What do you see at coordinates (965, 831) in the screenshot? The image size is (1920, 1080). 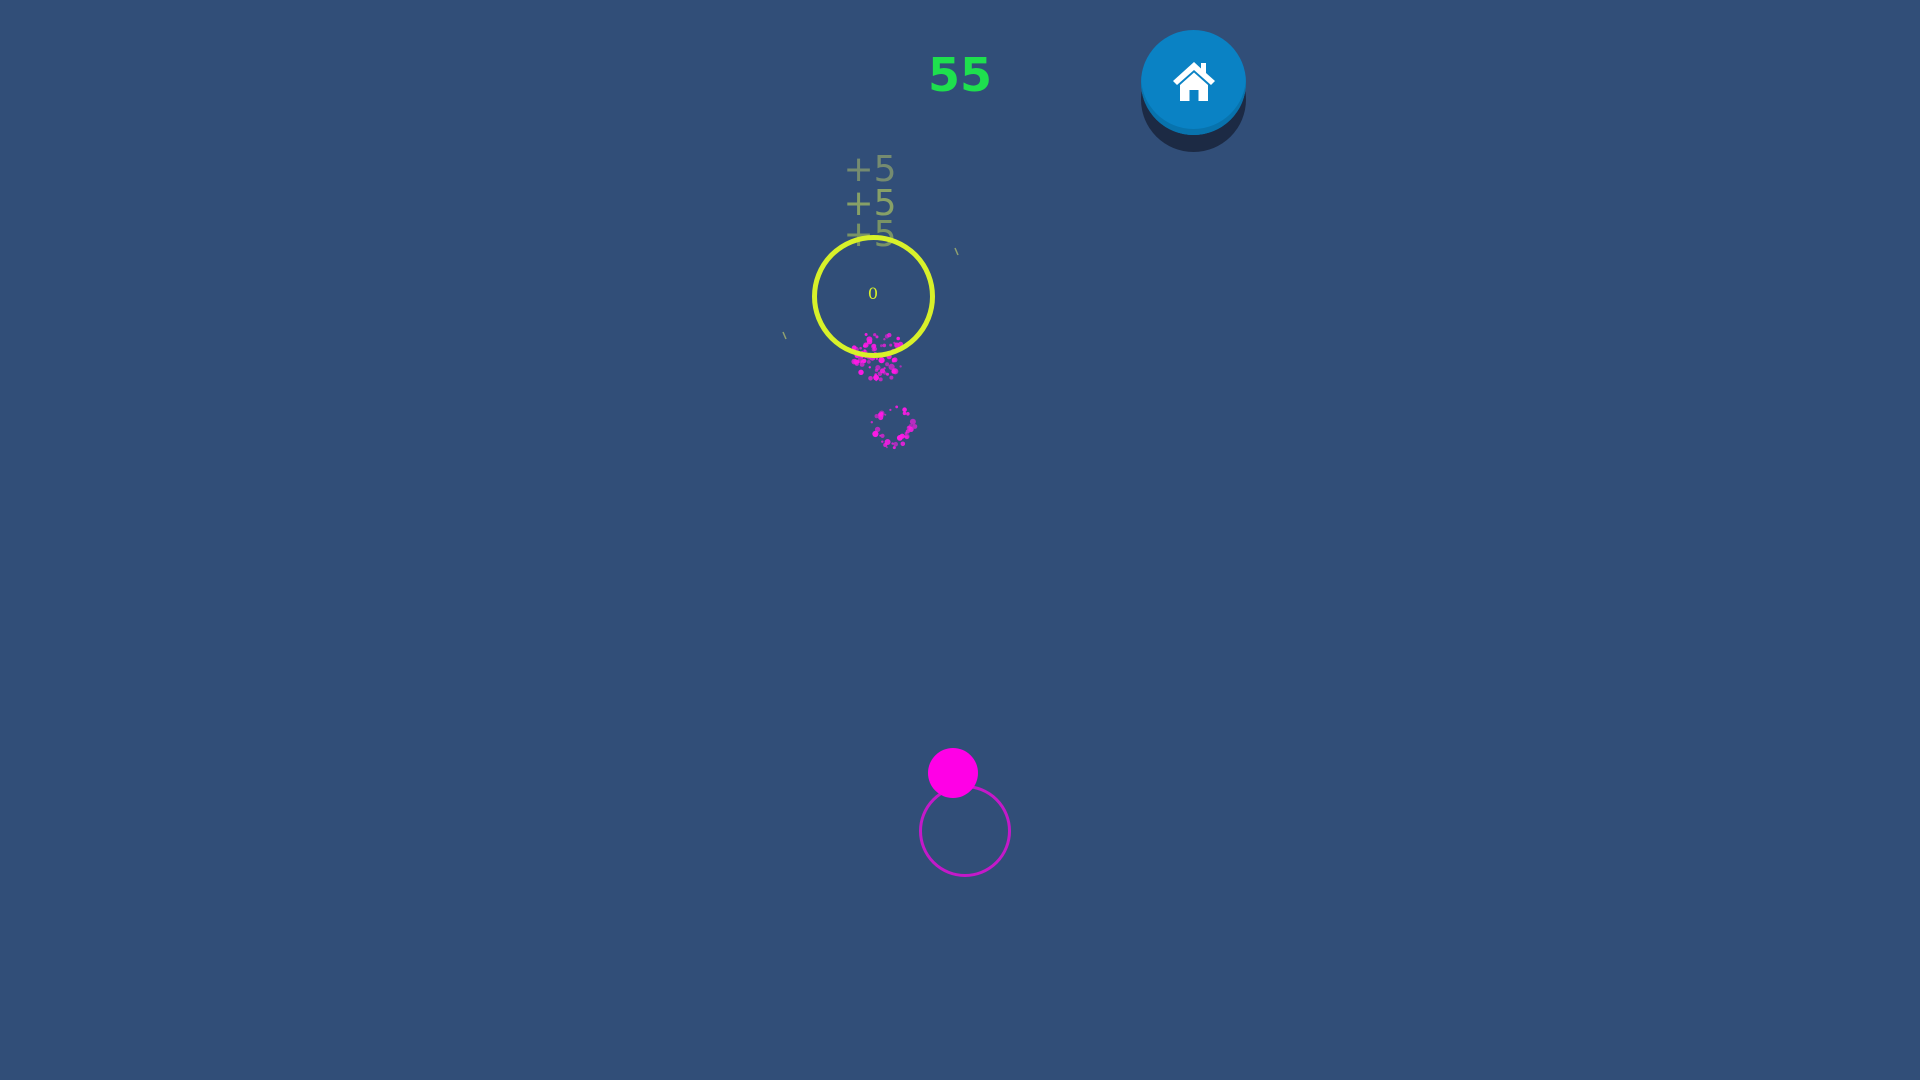 I see `player-orbit-ring` at bounding box center [965, 831].